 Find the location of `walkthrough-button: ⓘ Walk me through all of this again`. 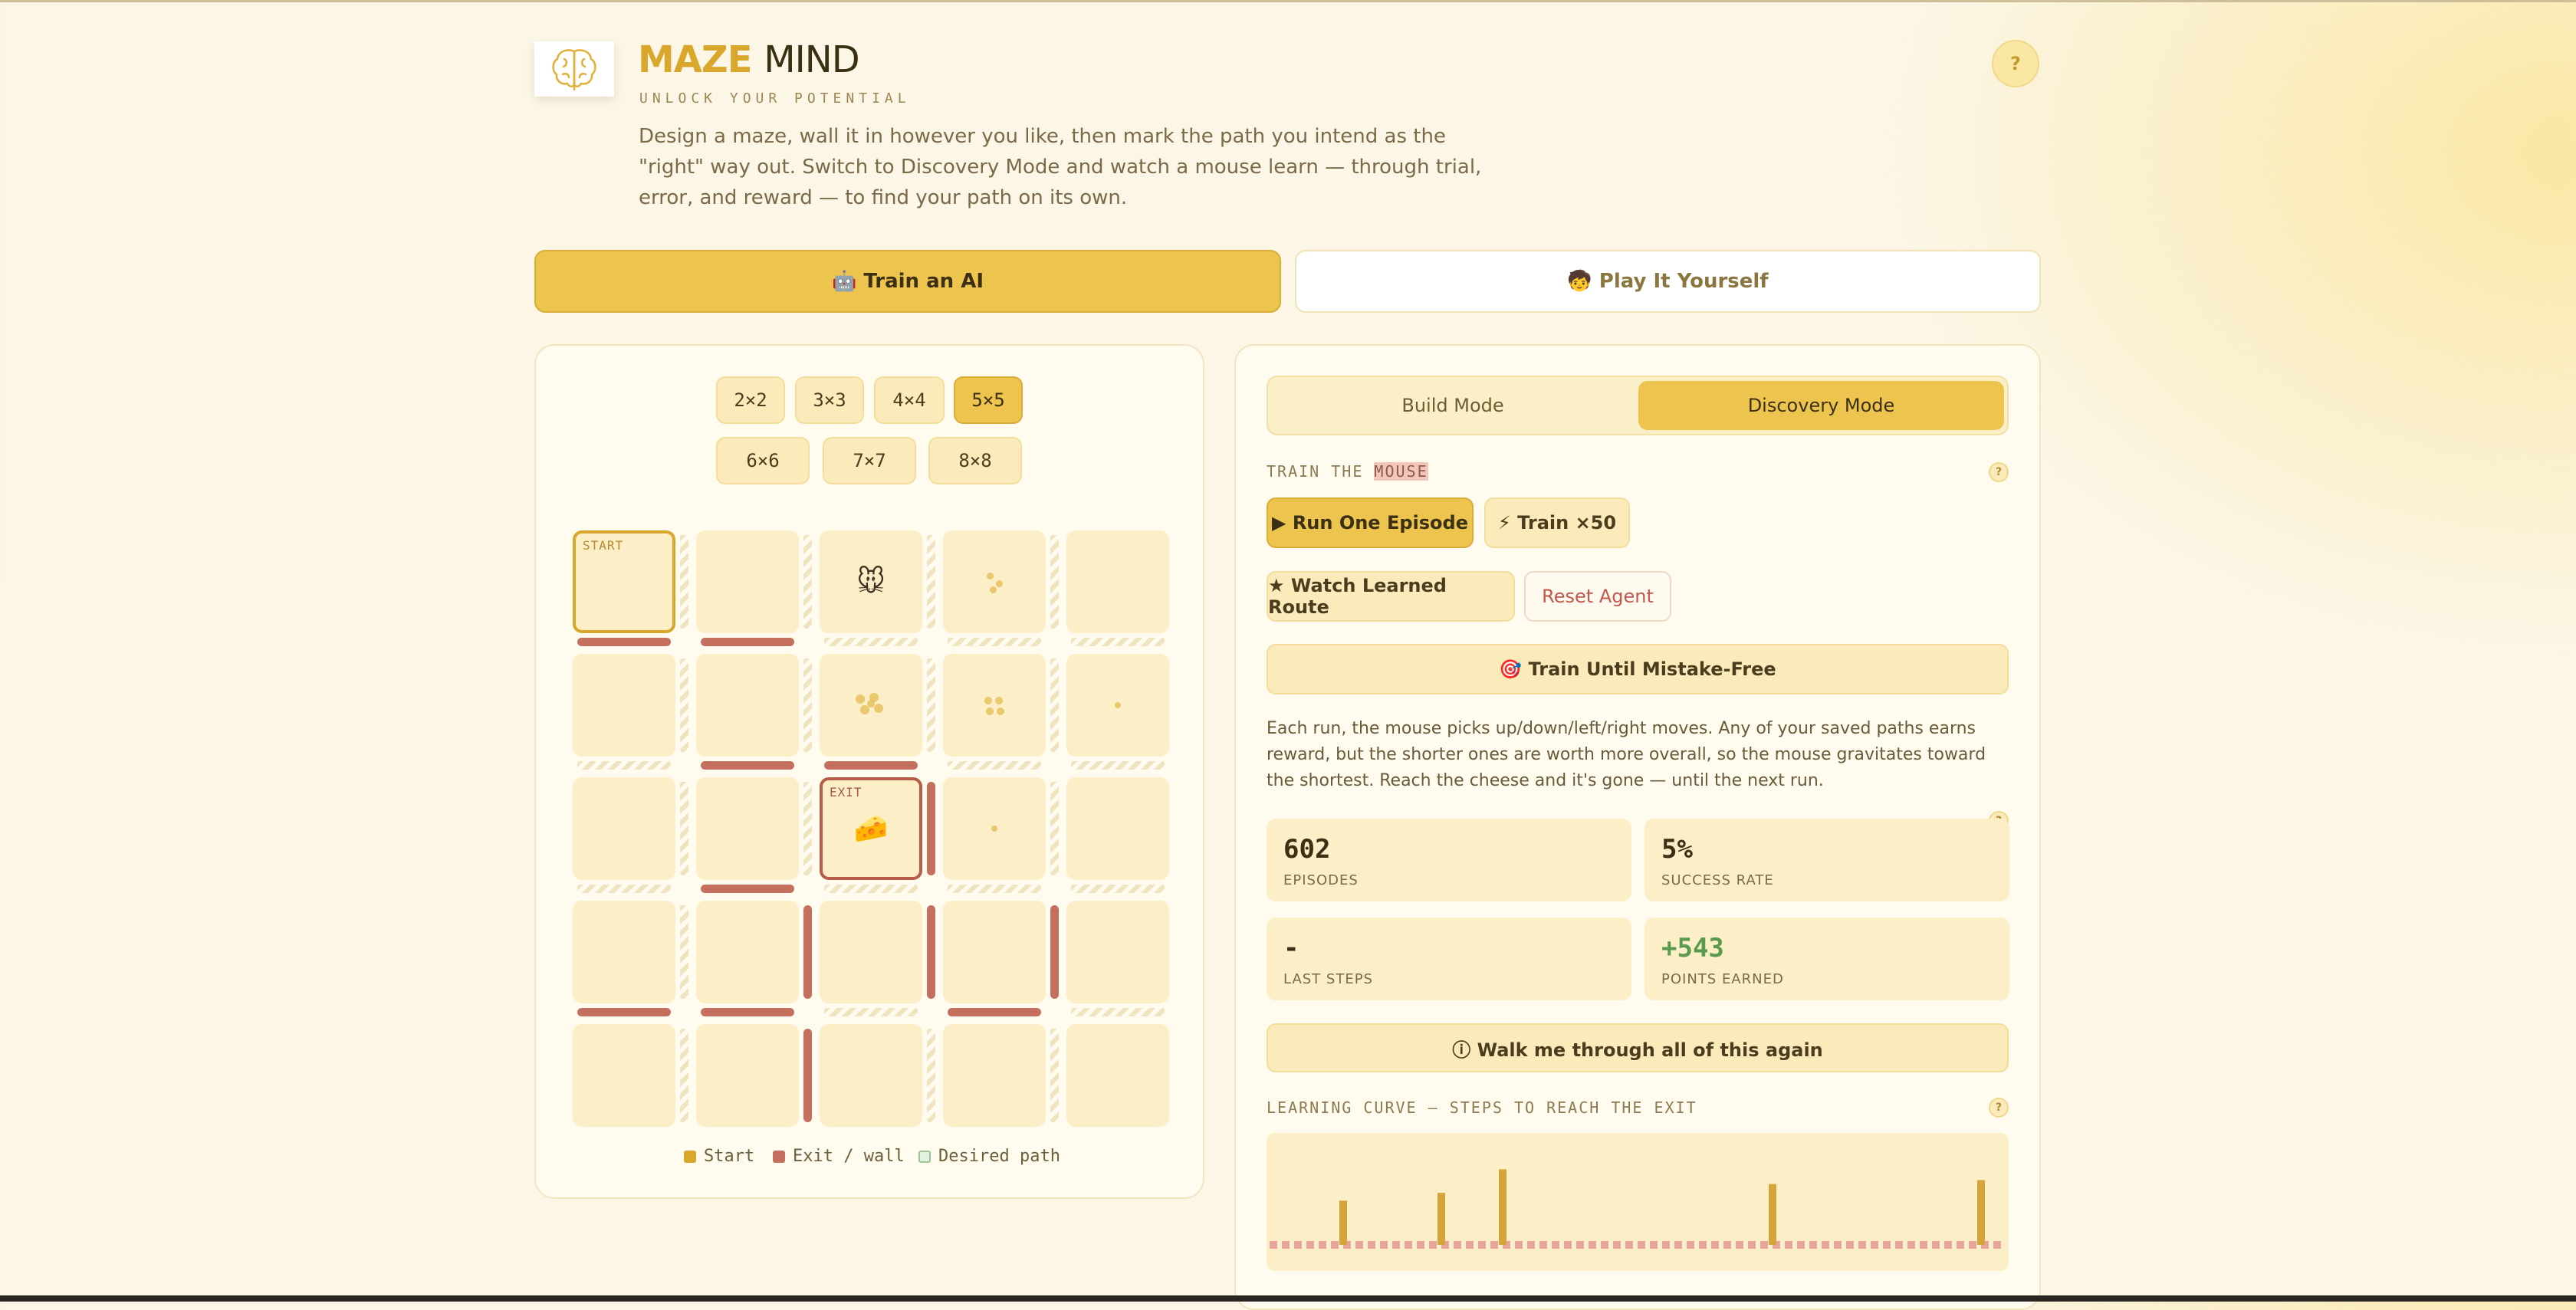

walkthrough-button: ⓘ Walk me through all of this again is located at coordinates (1638, 1047).